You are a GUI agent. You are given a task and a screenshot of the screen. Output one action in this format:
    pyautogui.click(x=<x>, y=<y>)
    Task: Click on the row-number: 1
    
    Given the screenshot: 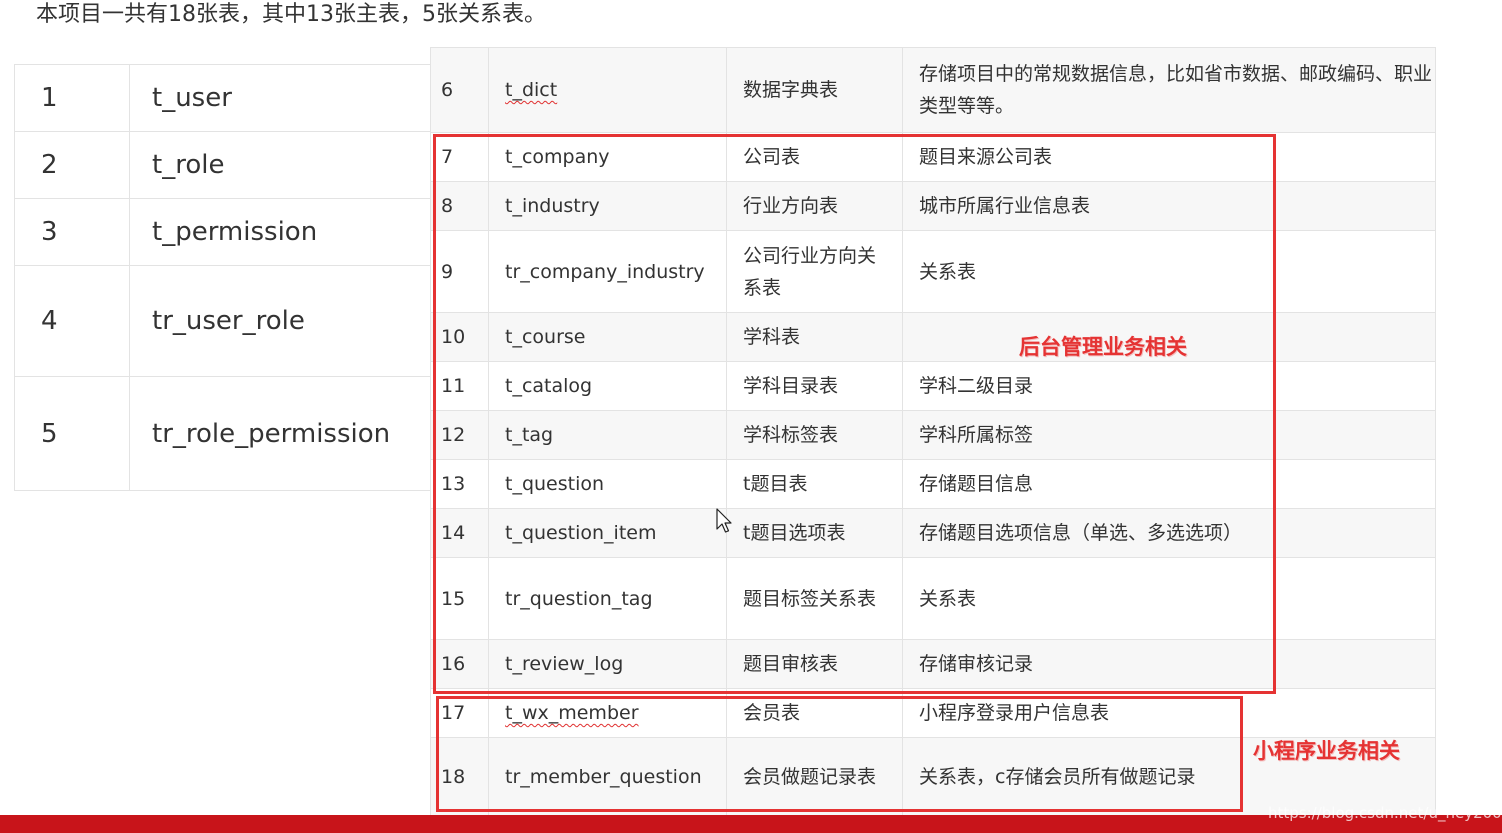 What is the action you would take?
    pyautogui.click(x=72, y=98)
    